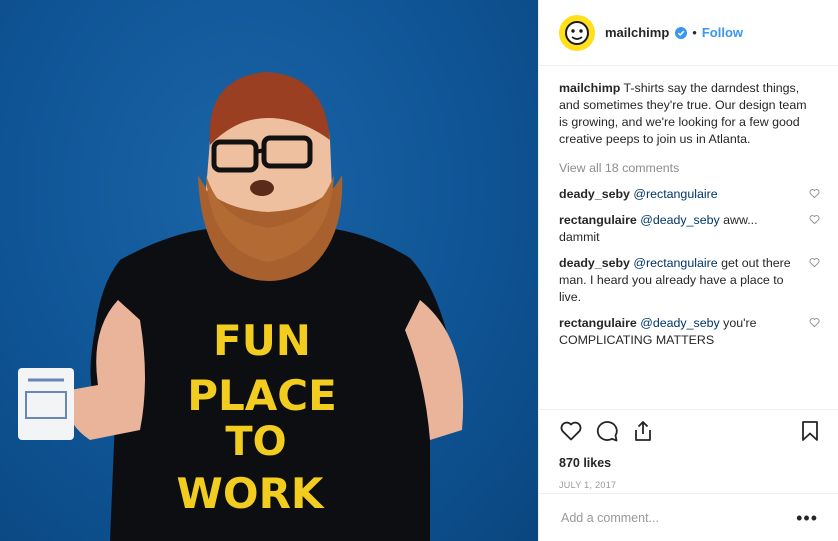 This screenshot has width=838, height=541. What do you see at coordinates (643, 431) in the screenshot?
I see `share-icon` at bounding box center [643, 431].